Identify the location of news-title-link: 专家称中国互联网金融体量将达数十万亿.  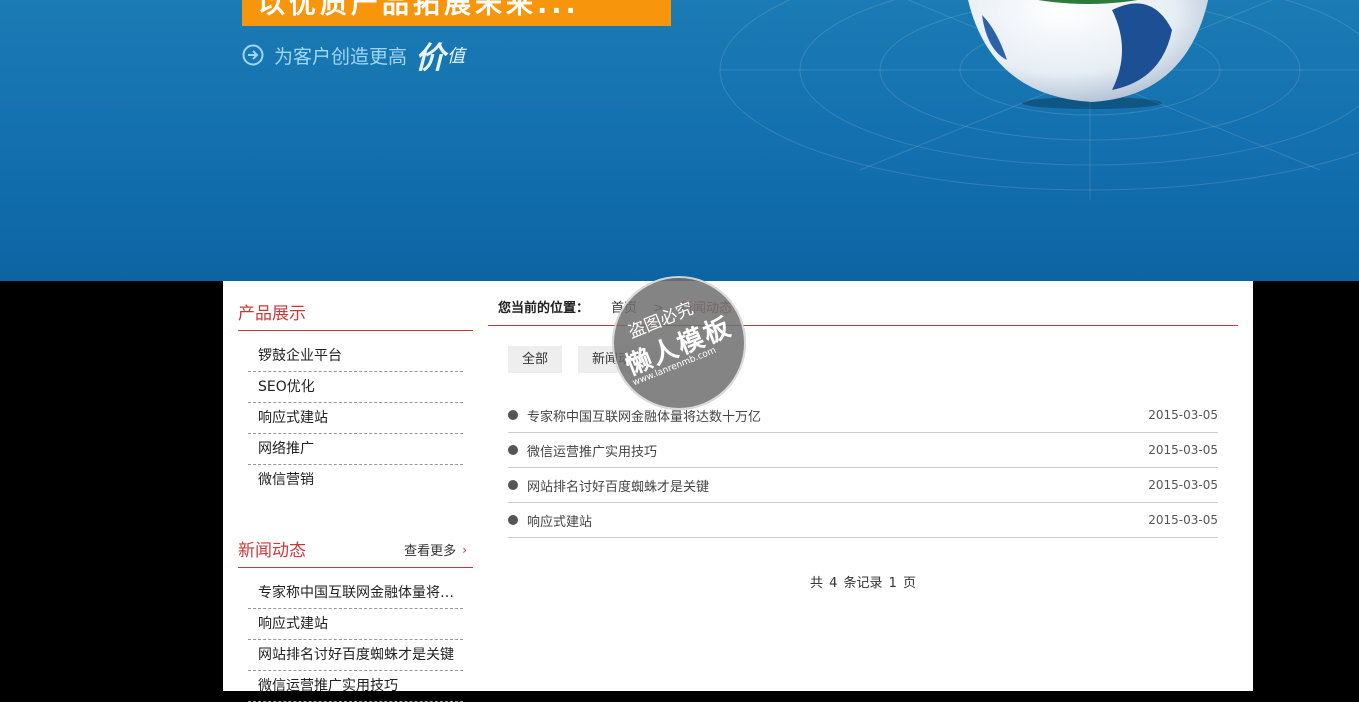
(644, 415).